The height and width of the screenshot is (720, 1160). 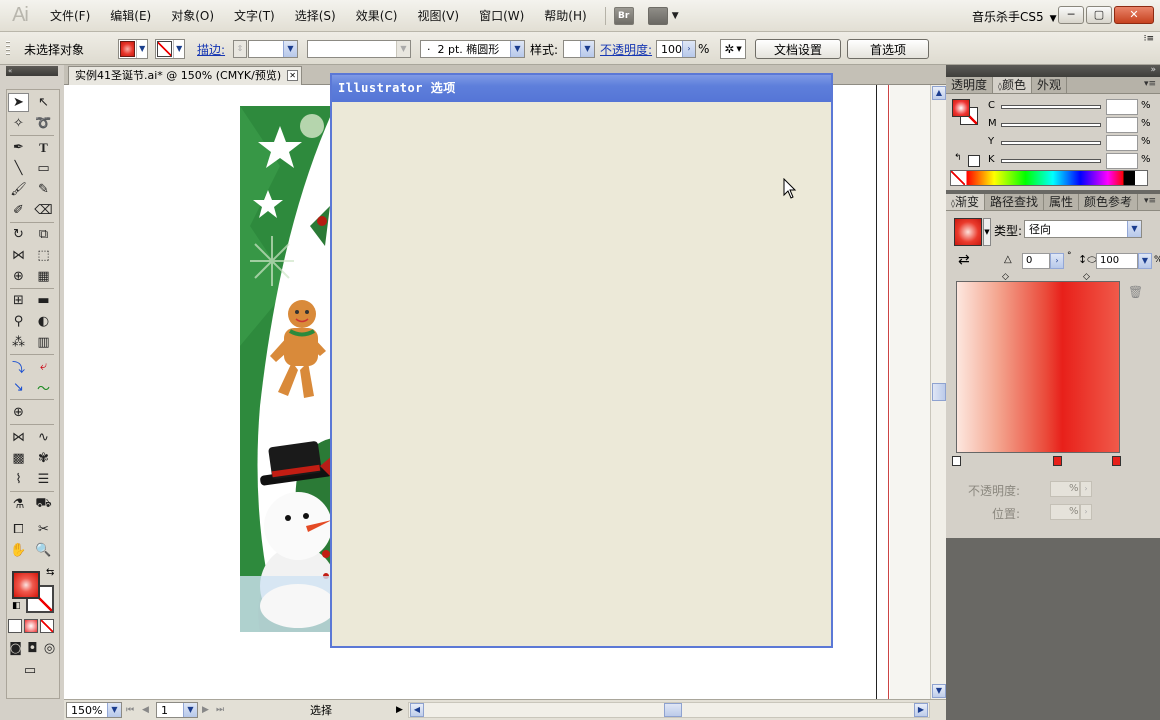 I want to click on smooth-tool-icon: 〜, so click(x=43, y=387).